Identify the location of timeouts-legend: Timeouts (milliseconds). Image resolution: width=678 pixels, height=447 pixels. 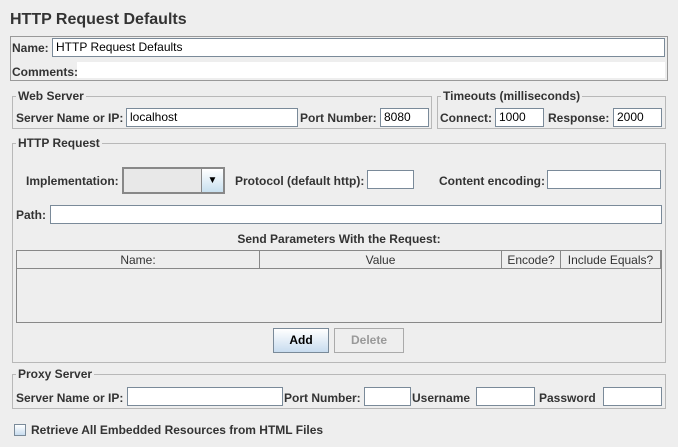
(512, 96).